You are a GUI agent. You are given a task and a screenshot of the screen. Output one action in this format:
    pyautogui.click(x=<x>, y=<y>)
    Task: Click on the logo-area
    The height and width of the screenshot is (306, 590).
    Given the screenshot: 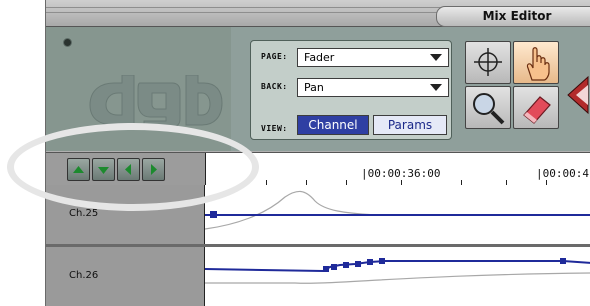 What is the action you would take?
    pyautogui.click(x=138, y=89)
    